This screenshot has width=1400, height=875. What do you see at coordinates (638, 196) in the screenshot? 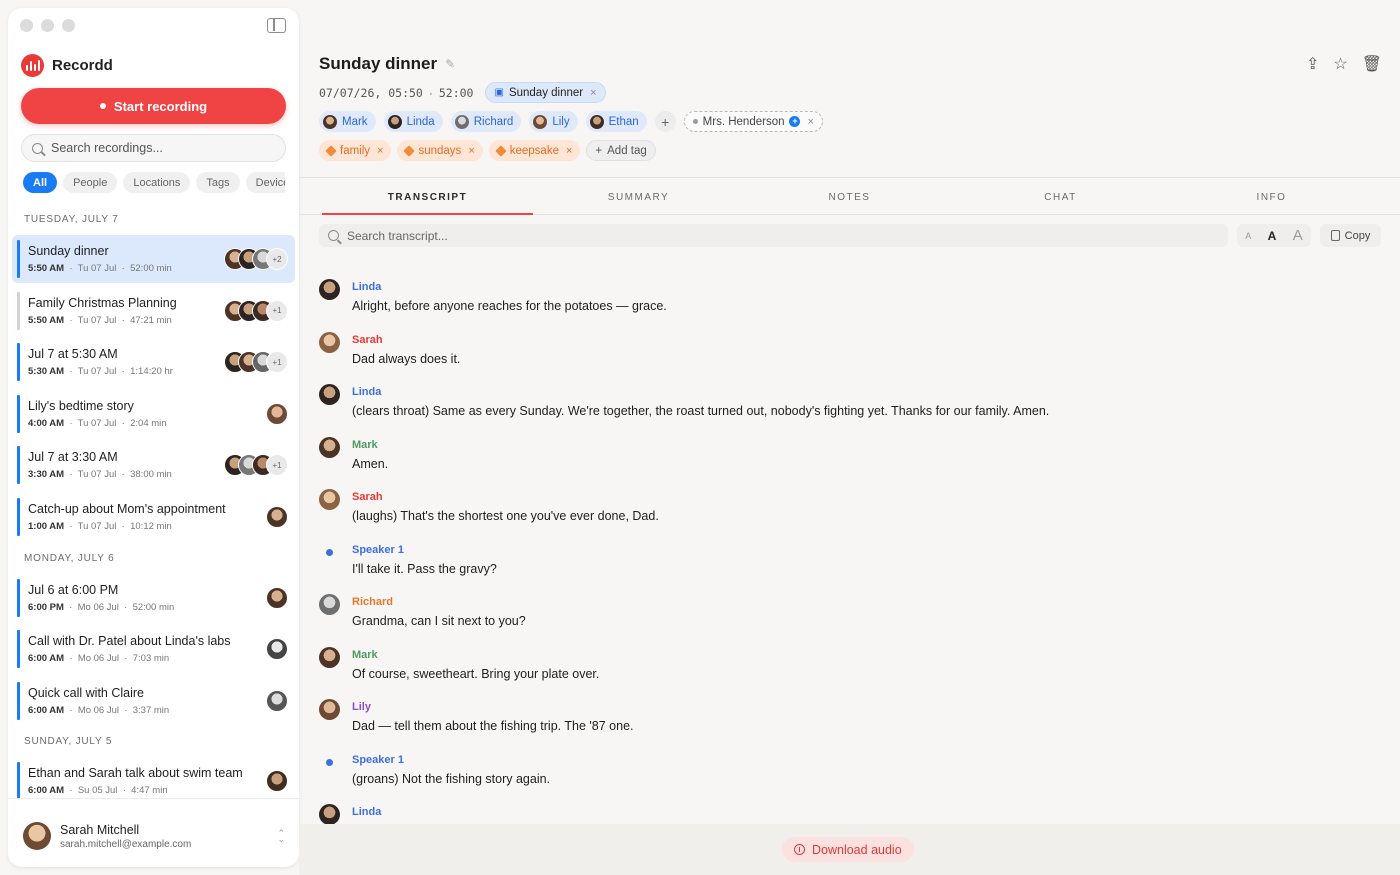
I see `tab-summary: SUMMARY` at bounding box center [638, 196].